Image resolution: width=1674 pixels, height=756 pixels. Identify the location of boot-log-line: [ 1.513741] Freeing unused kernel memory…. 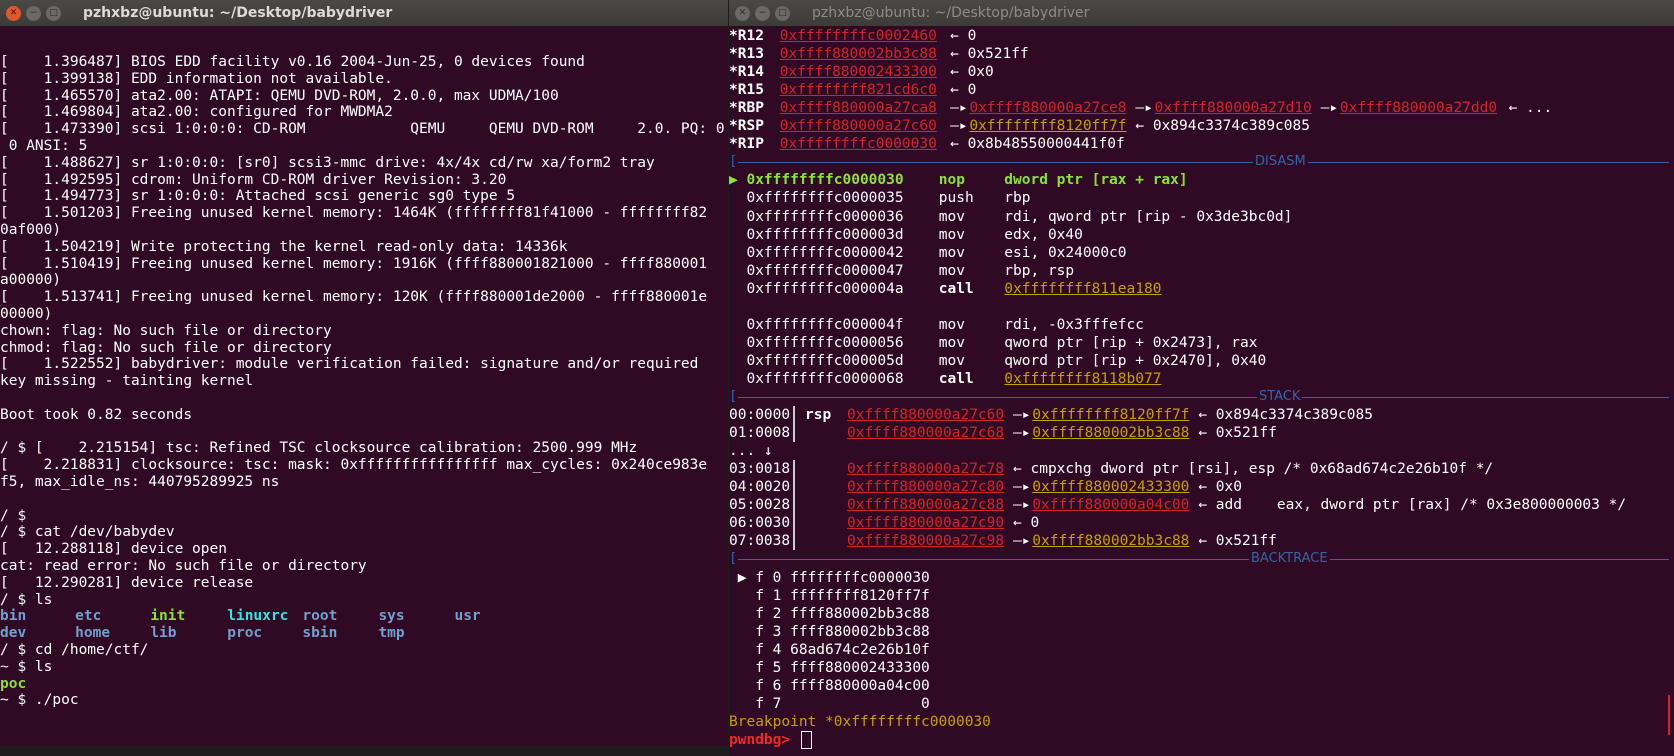
(364, 297).